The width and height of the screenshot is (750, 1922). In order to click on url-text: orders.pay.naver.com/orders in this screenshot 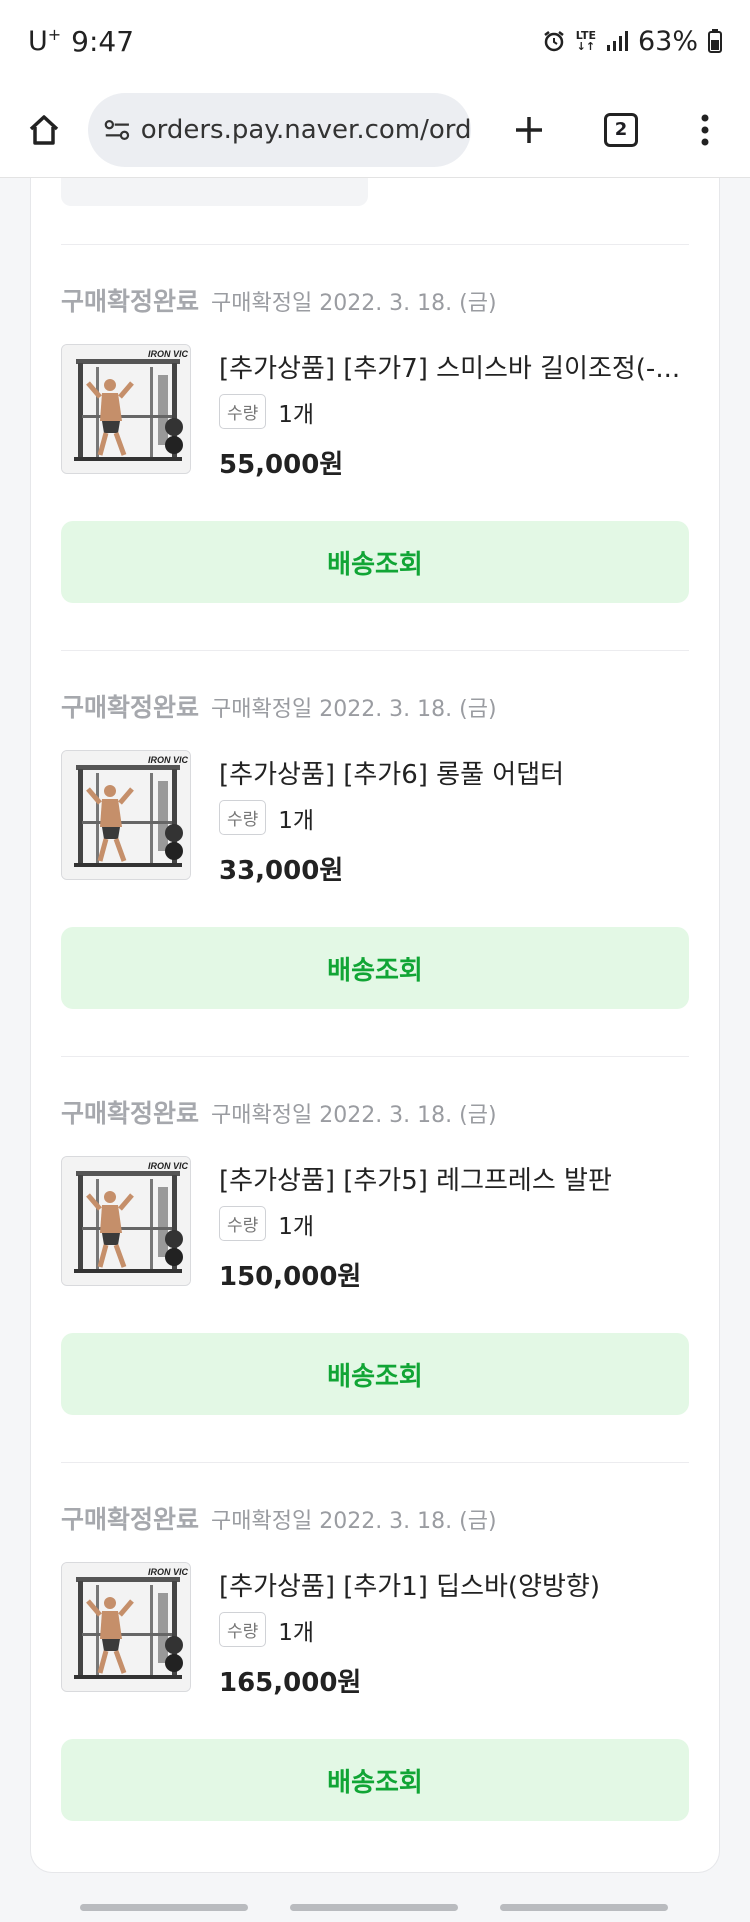, I will do `click(306, 130)`.